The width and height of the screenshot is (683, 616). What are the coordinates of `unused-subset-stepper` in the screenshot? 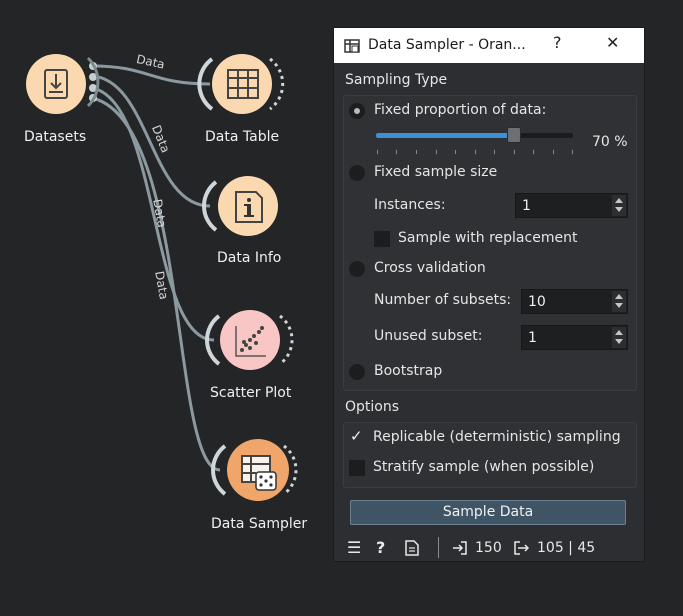 It's located at (619, 337).